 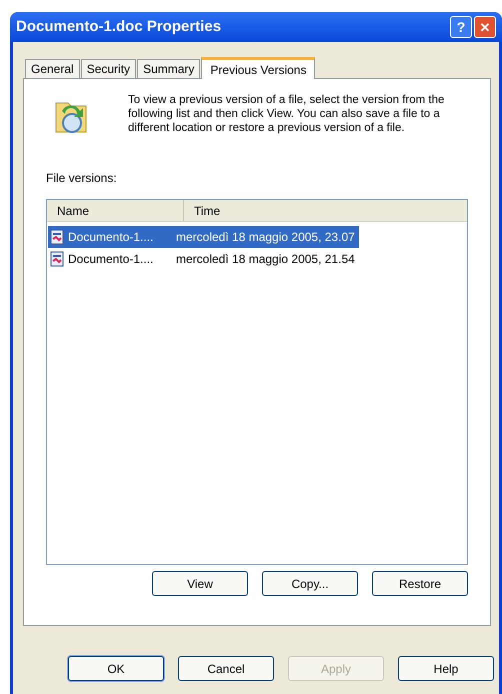 What do you see at coordinates (116, 668) in the screenshot?
I see `dialog-button: OK` at bounding box center [116, 668].